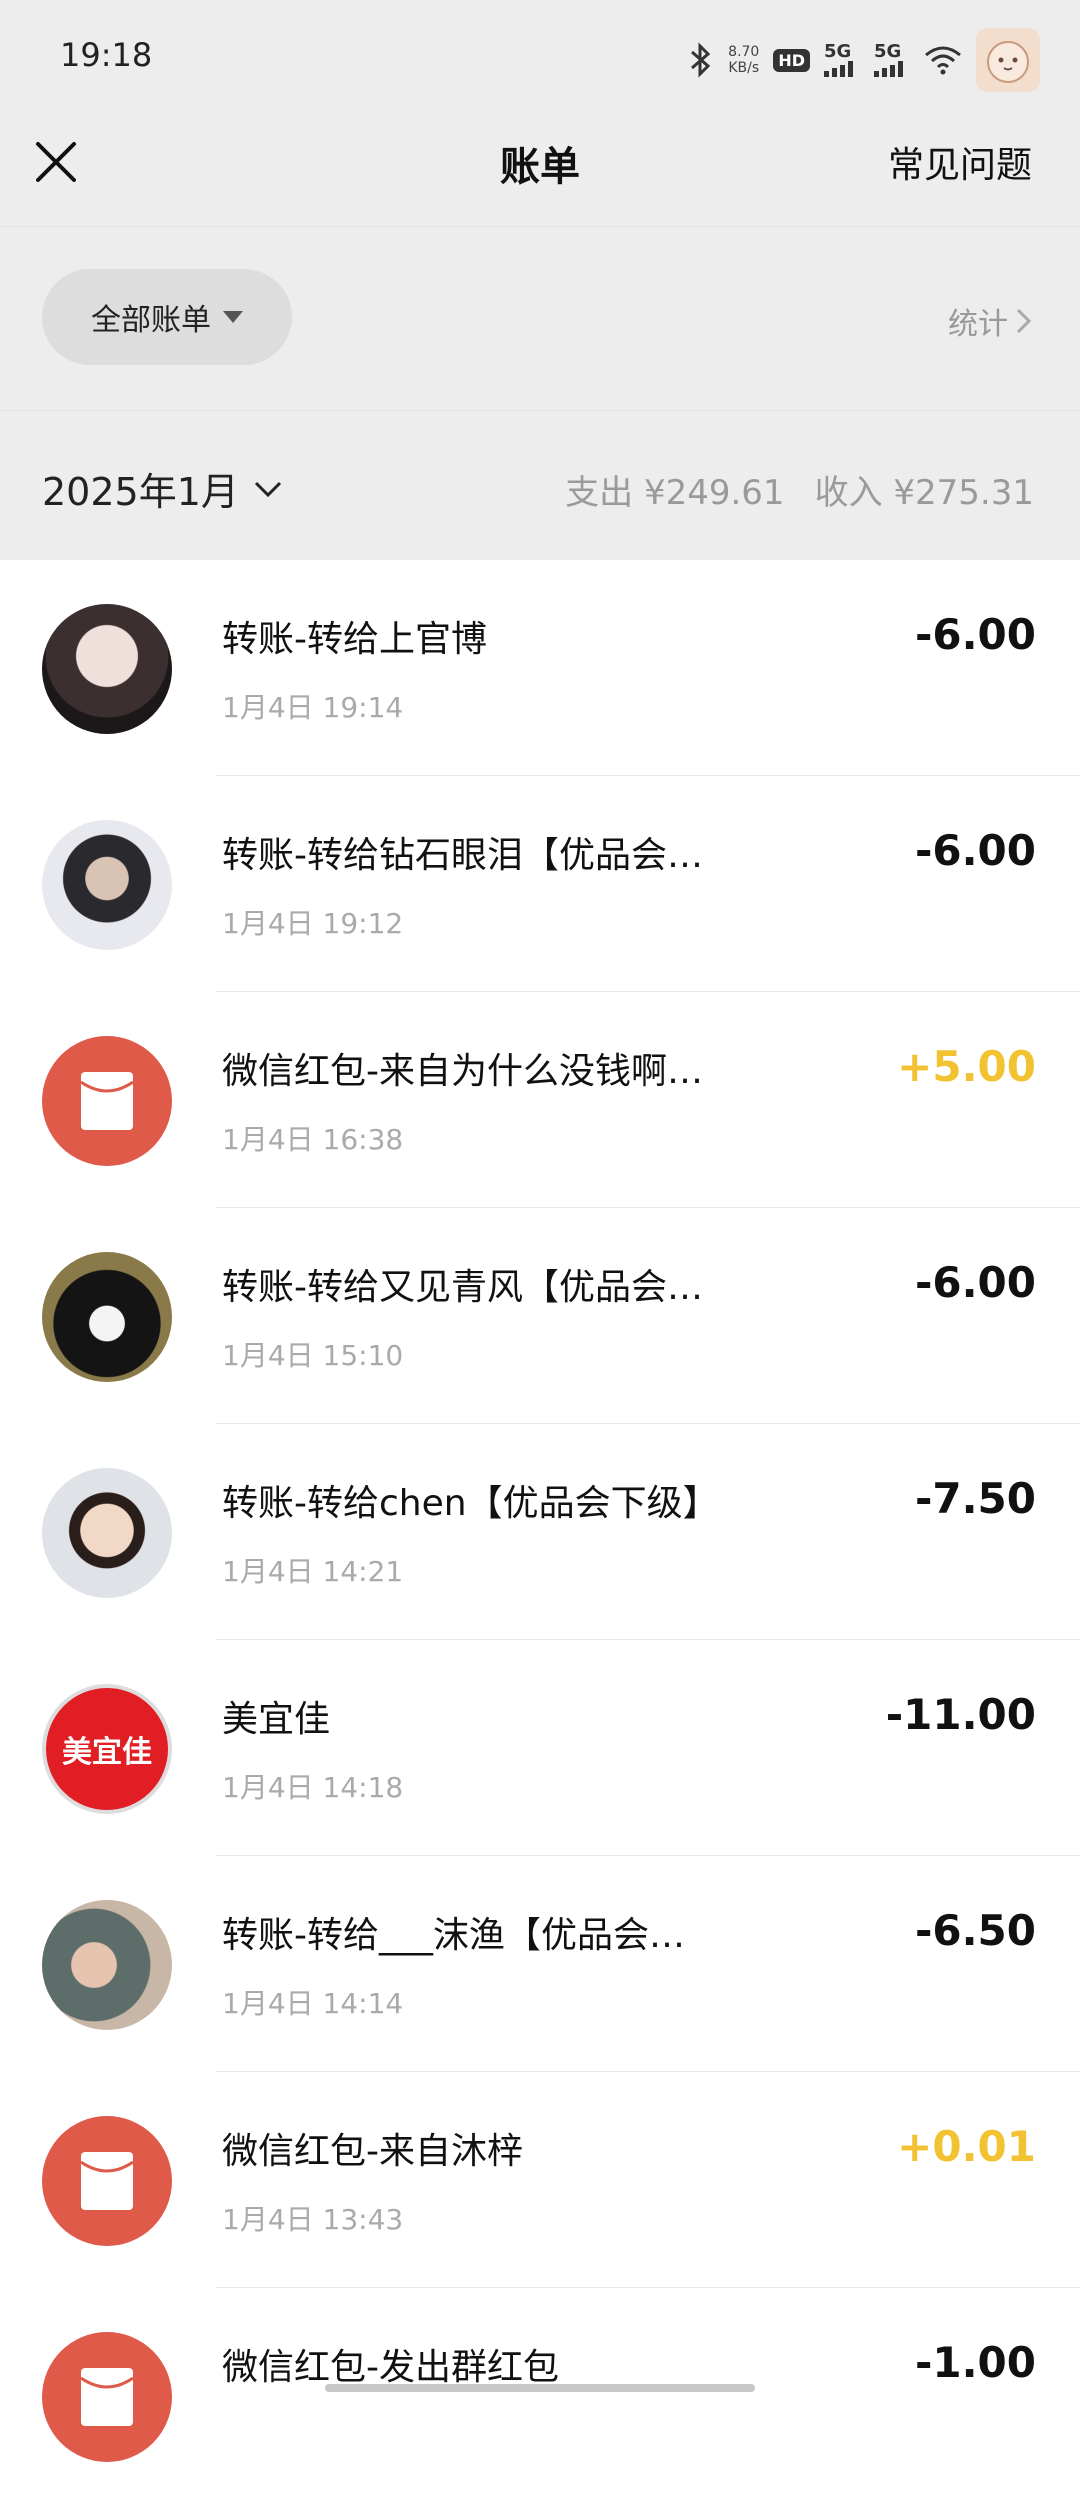  Describe the element at coordinates (267, 489) in the screenshot. I see `chevron-down-icon` at that location.